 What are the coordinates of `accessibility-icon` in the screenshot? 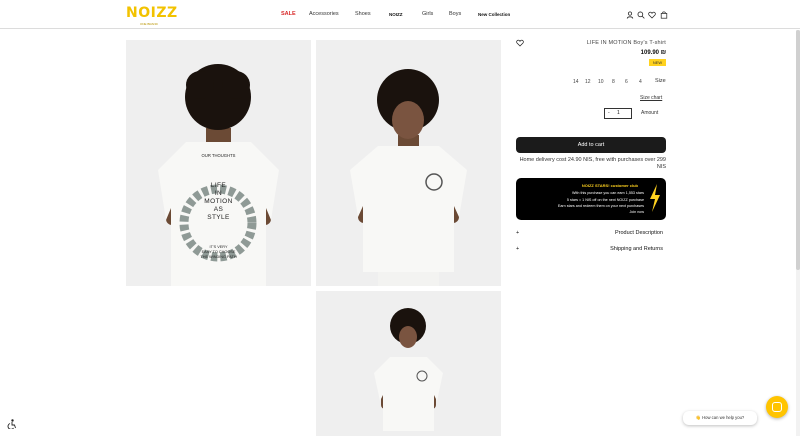 It's located at (12, 424).